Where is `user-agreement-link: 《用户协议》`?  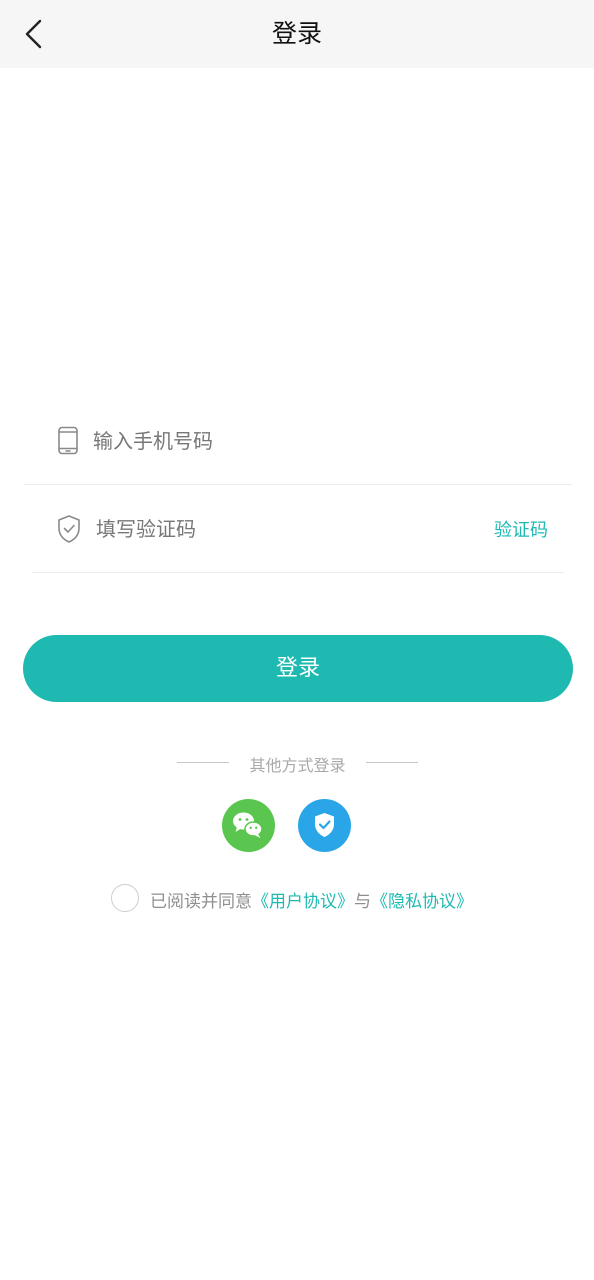 user-agreement-link: 《用户协议》 is located at coordinates (303, 902).